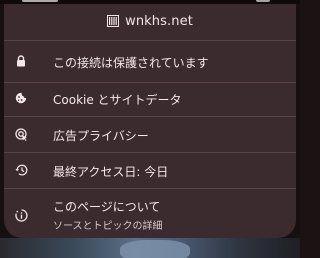  Describe the element at coordinates (101, 136) in the screenshot. I see `menu-item-label: 広告プライバシー` at that location.